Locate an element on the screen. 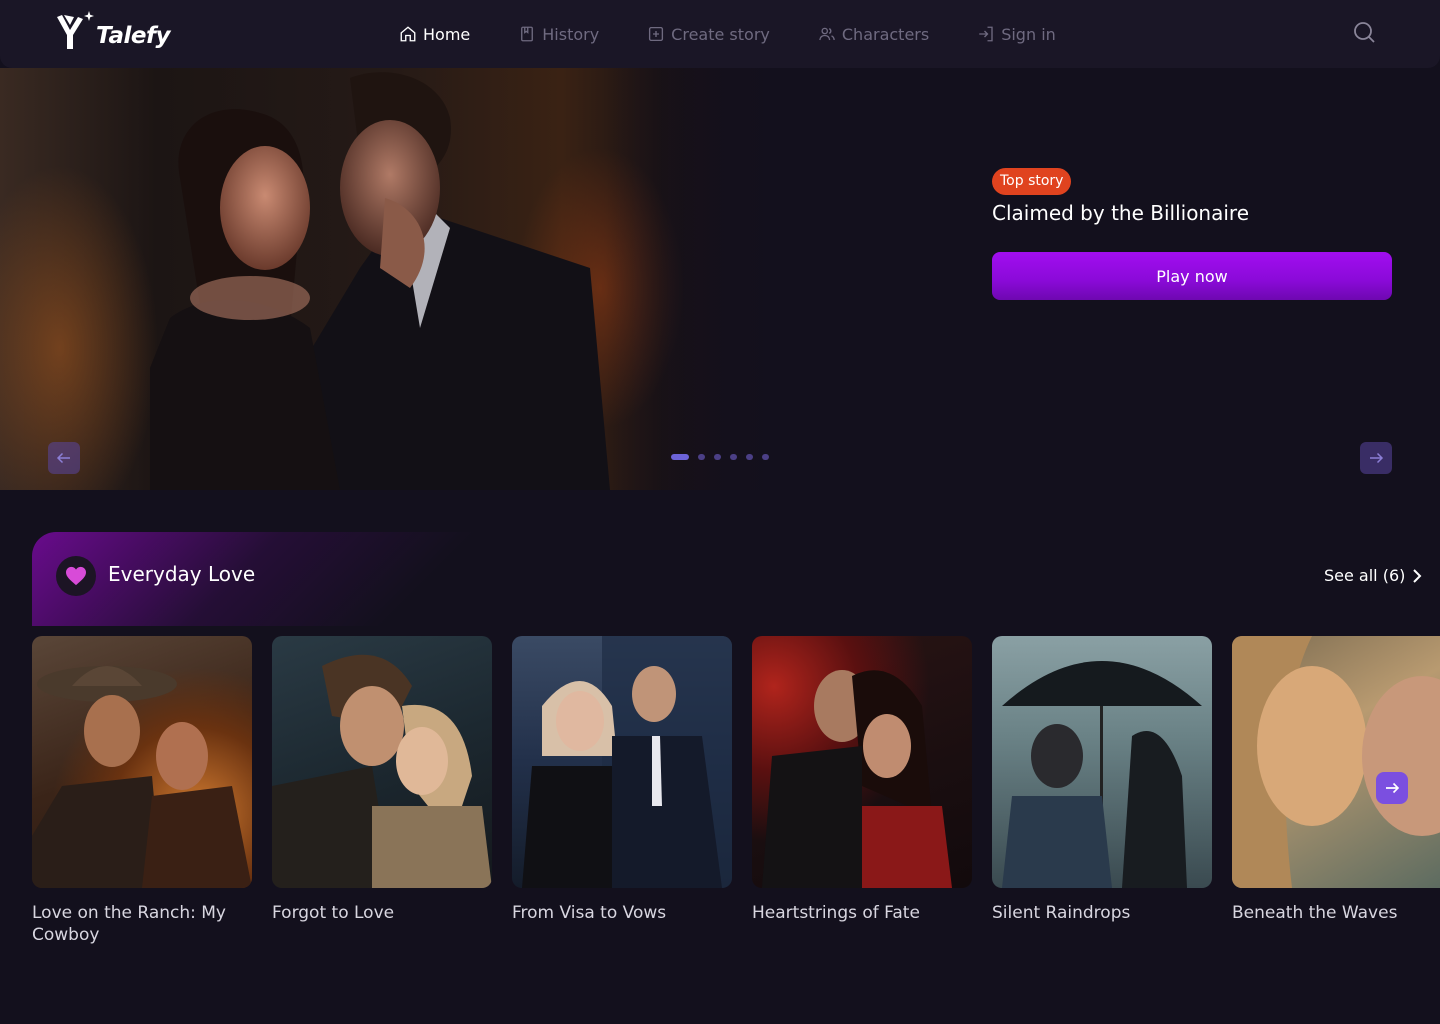 The width and height of the screenshot is (1440, 1024). logo: Talefy is located at coordinates (112, 32).